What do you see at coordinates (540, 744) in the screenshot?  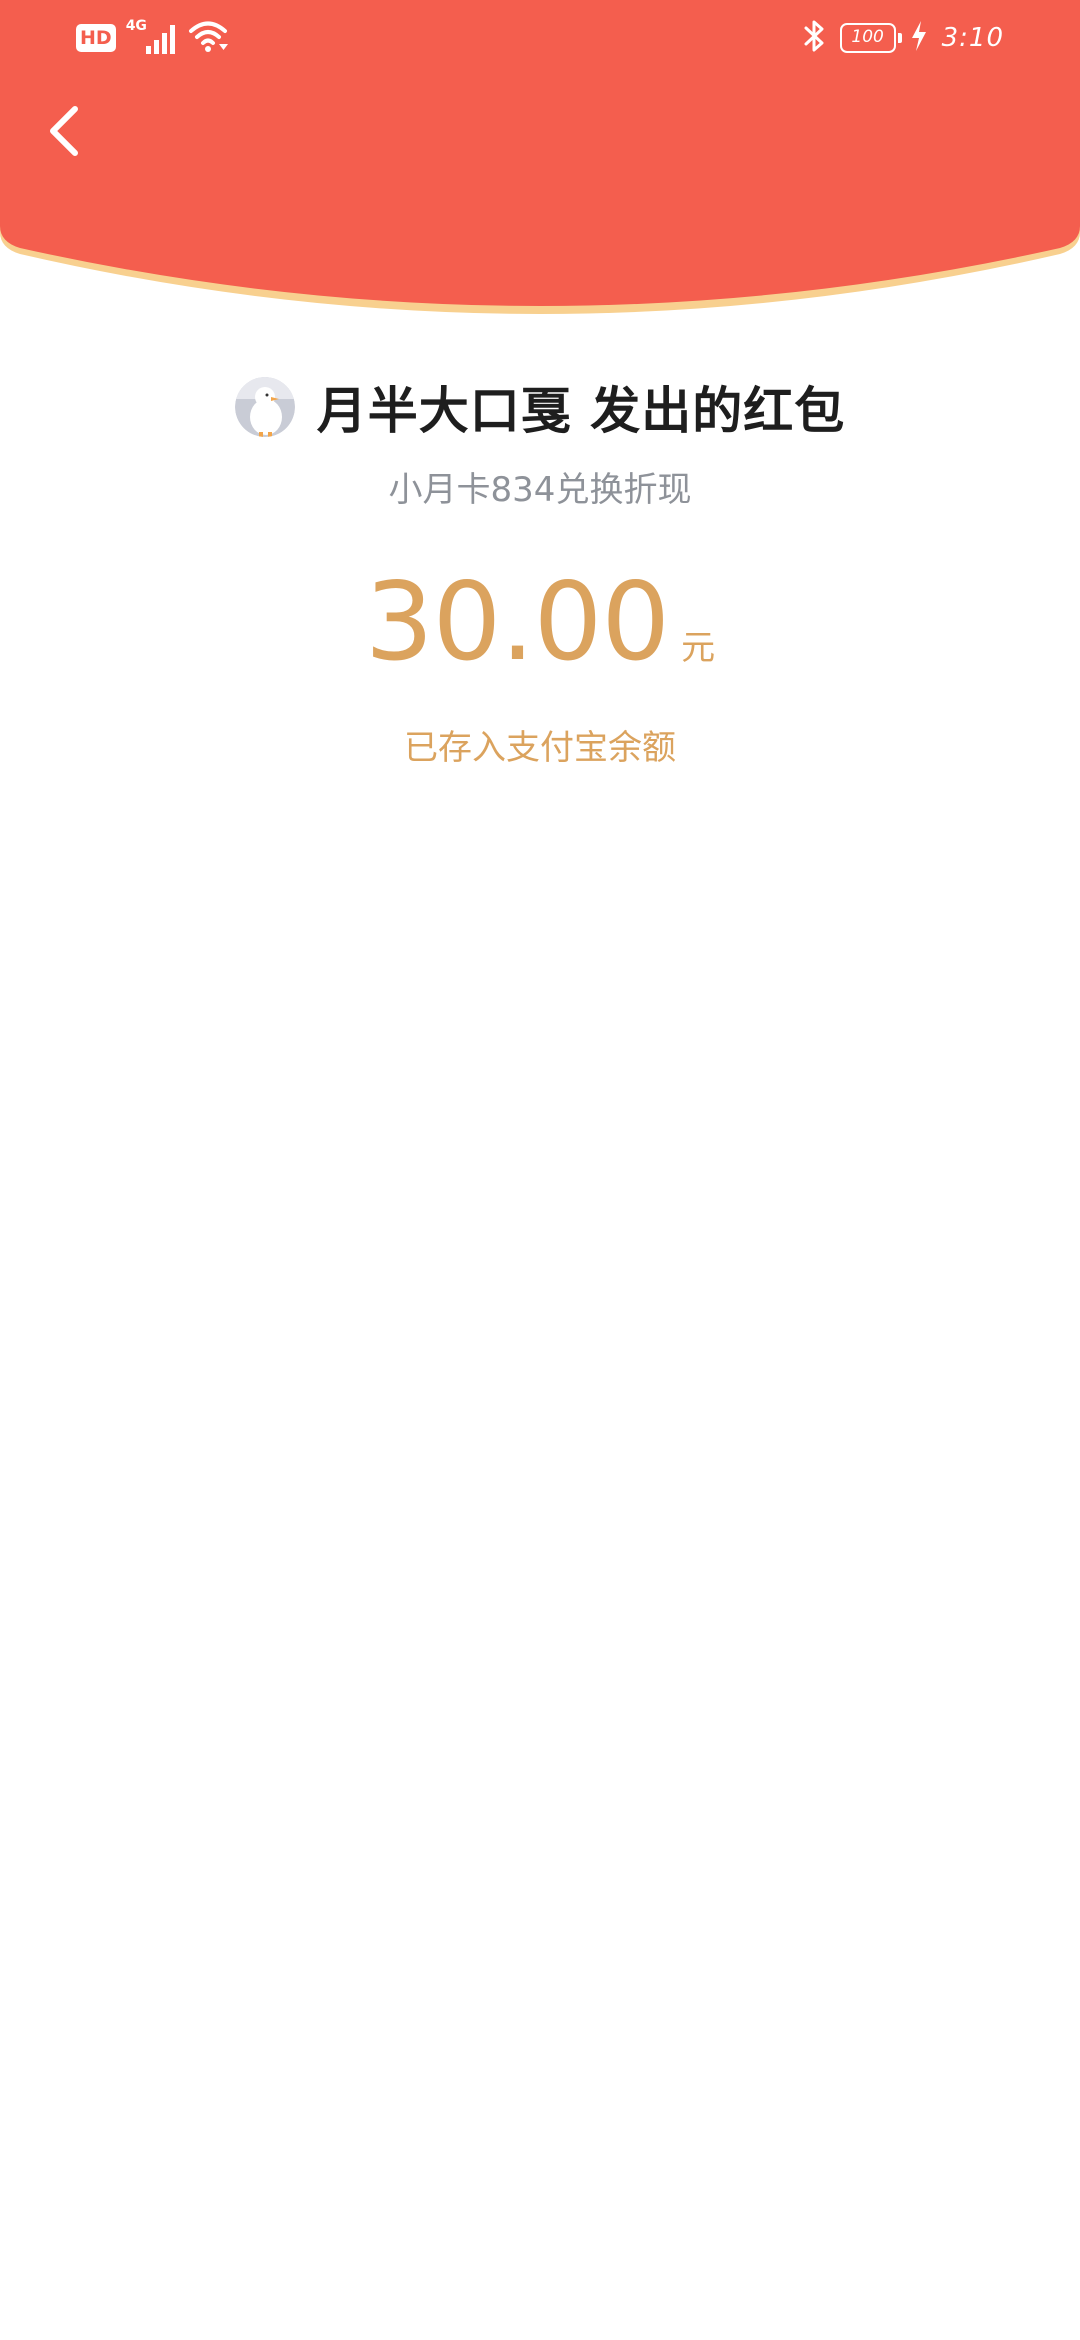 I see `deposit-status-link: 已存入支付宝余额` at bounding box center [540, 744].